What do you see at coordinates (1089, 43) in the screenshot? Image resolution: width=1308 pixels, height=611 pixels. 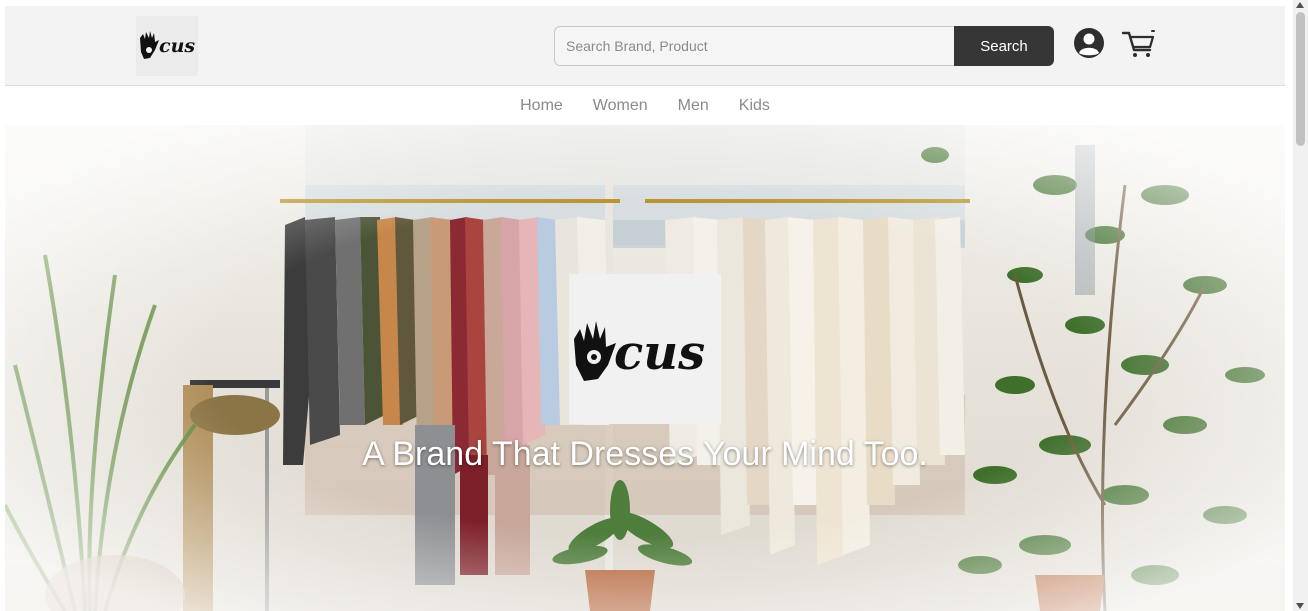 I see `user-account-icon` at bounding box center [1089, 43].